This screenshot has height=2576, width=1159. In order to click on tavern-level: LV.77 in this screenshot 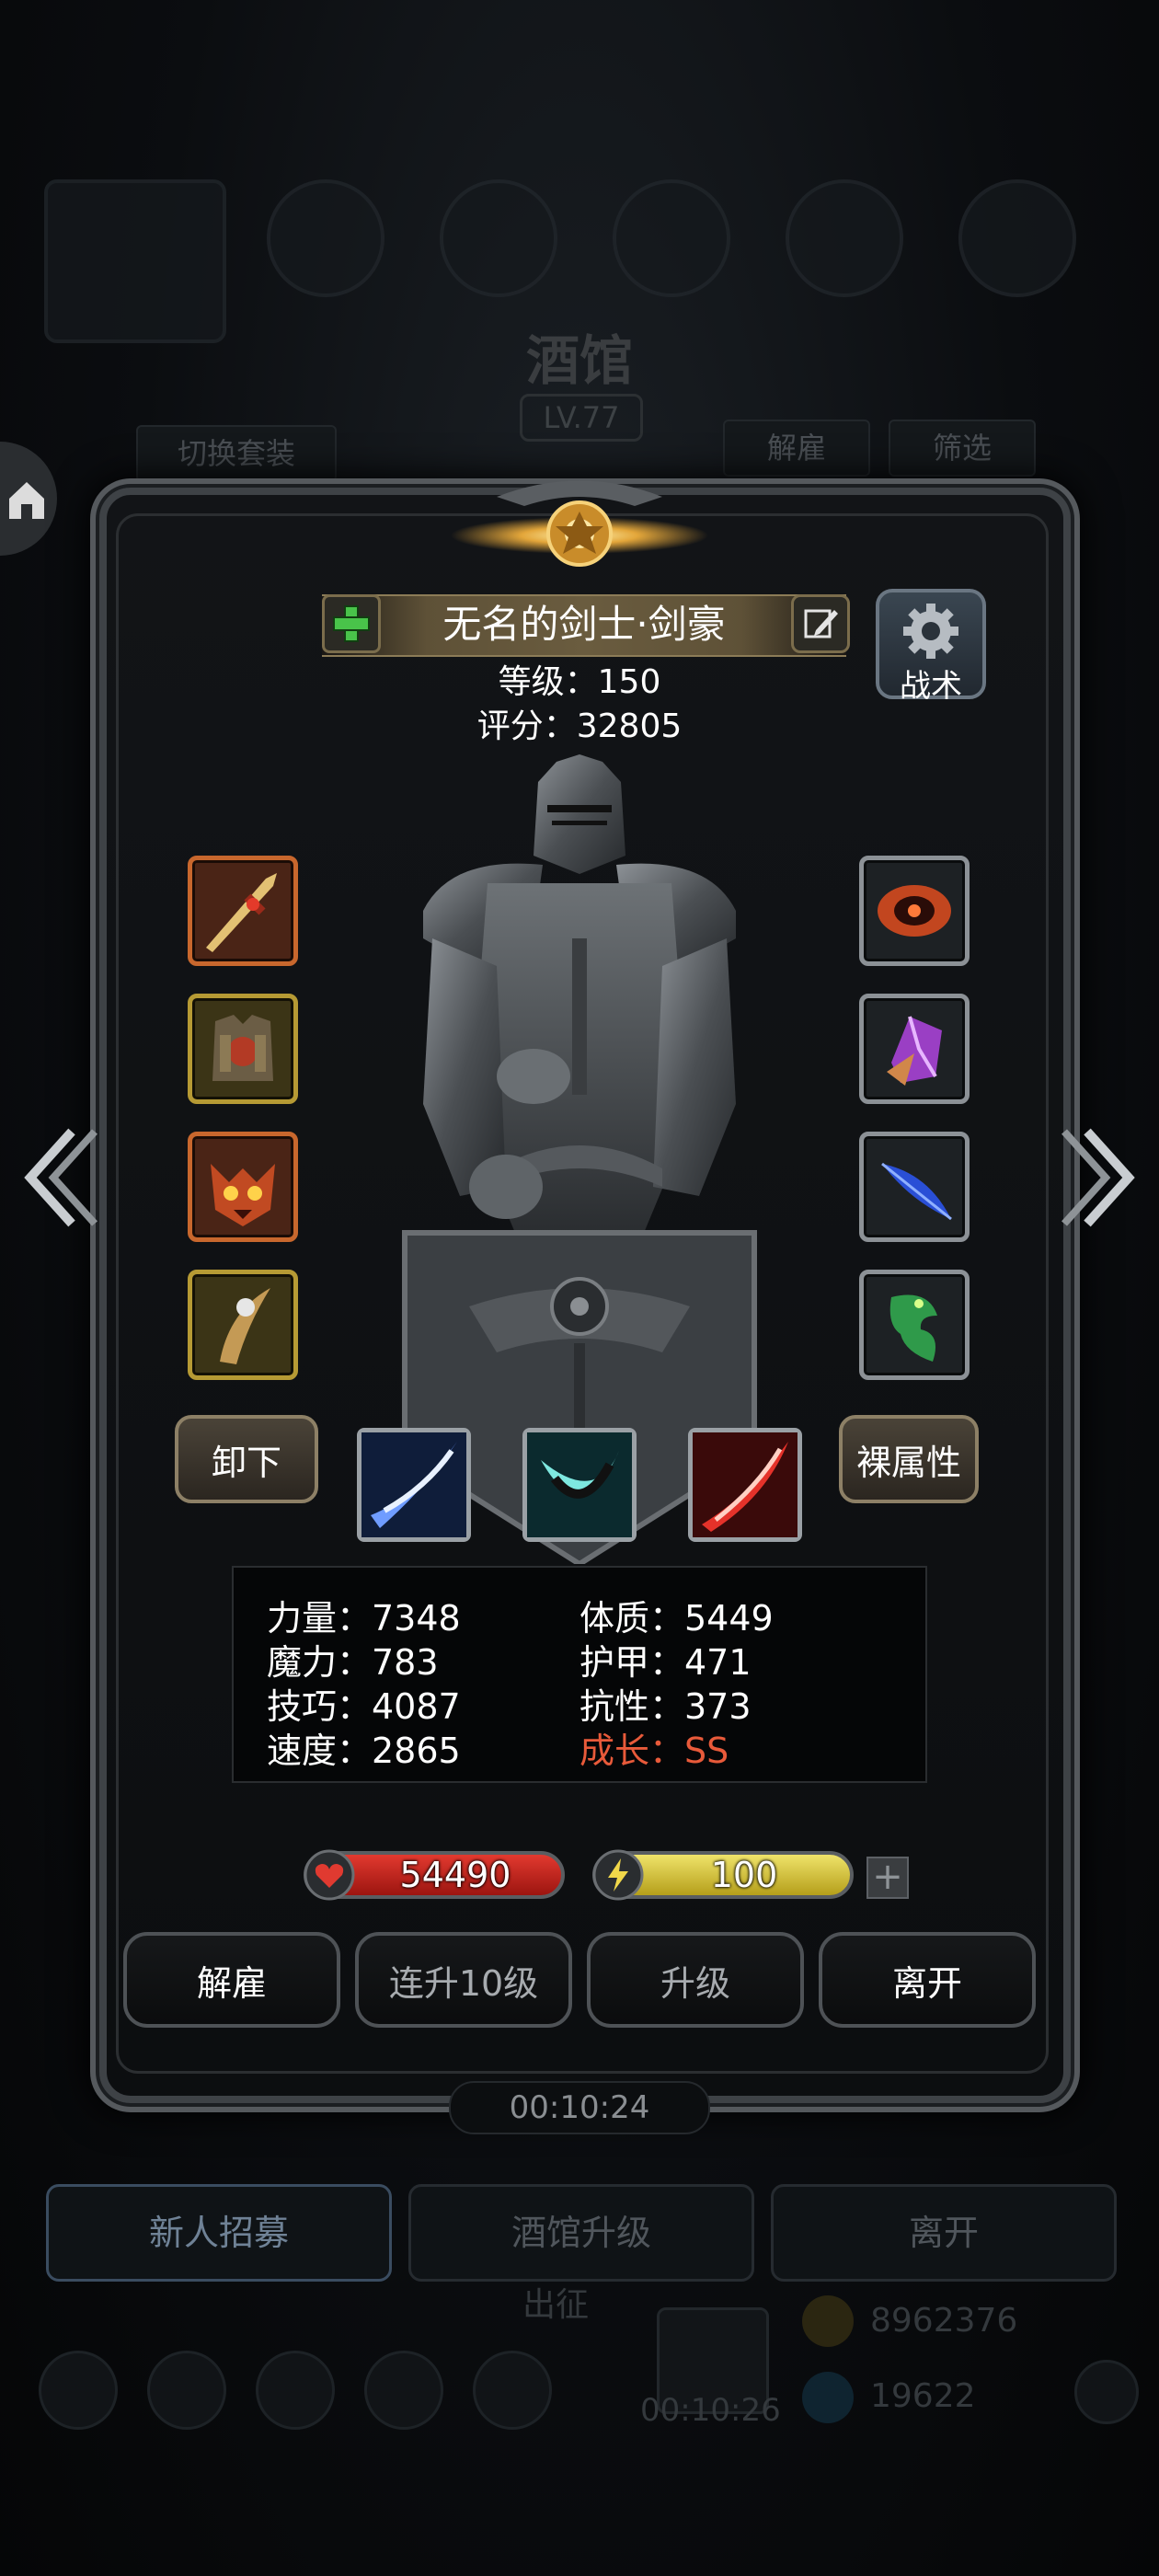, I will do `click(581, 418)`.